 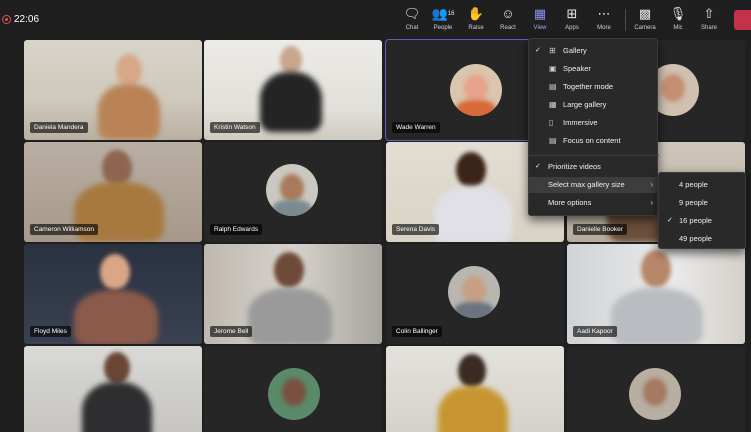 I want to click on menu-item-prioritize-videos: ✓ Prioritize videos, so click(x=594, y=167).